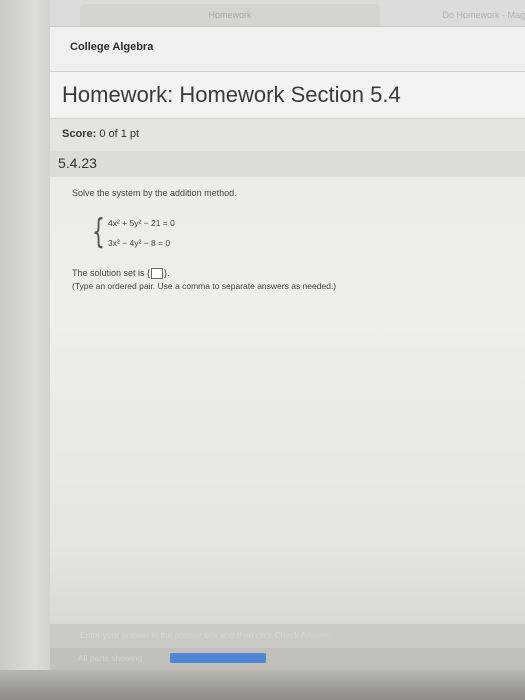 Image resolution: width=525 pixels, height=700 pixels. What do you see at coordinates (287, 49) in the screenshot?
I see `course-header: College Algebra` at bounding box center [287, 49].